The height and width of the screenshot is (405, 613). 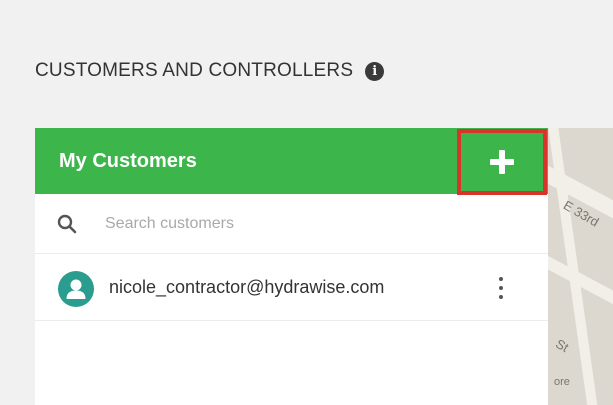 What do you see at coordinates (305, 224) in the screenshot?
I see `search-input` at bounding box center [305, 224].